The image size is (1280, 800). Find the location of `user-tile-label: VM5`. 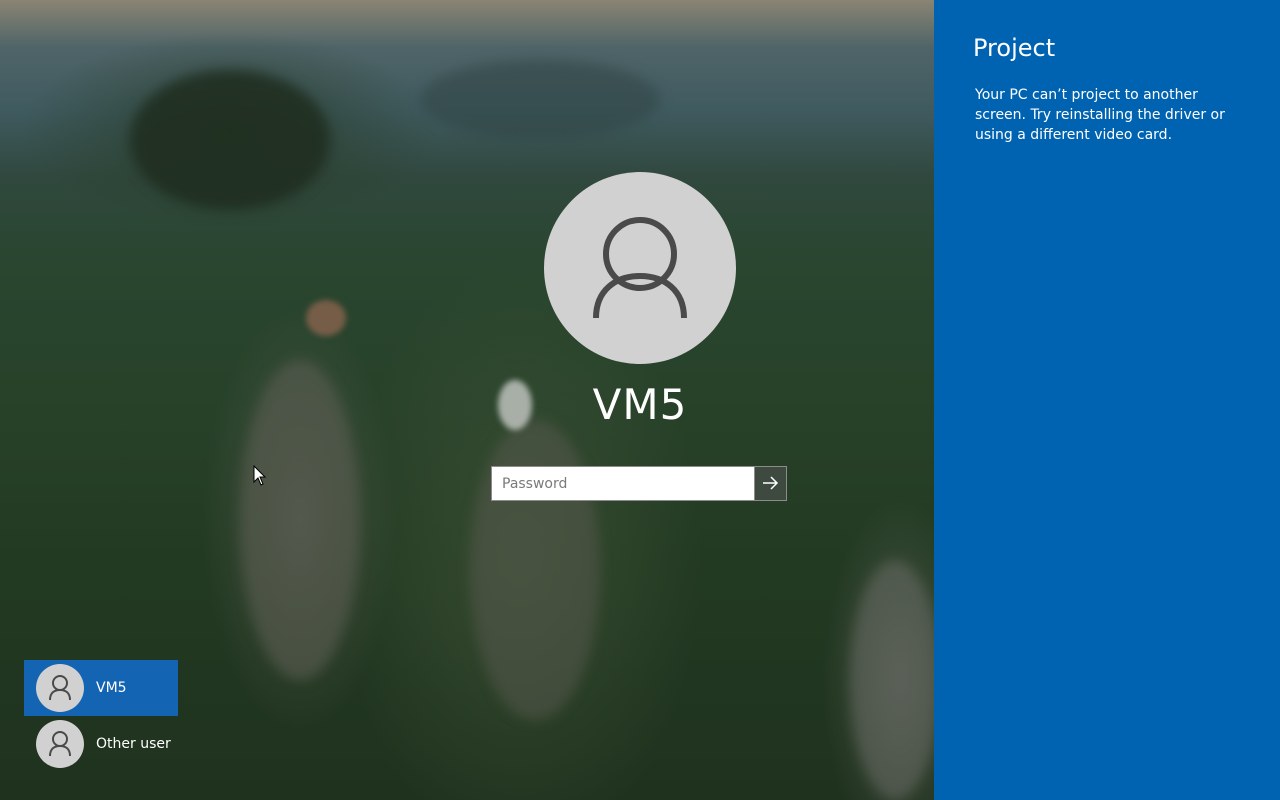

user-tile-label: VM5 is located at coordinates (111, 688).